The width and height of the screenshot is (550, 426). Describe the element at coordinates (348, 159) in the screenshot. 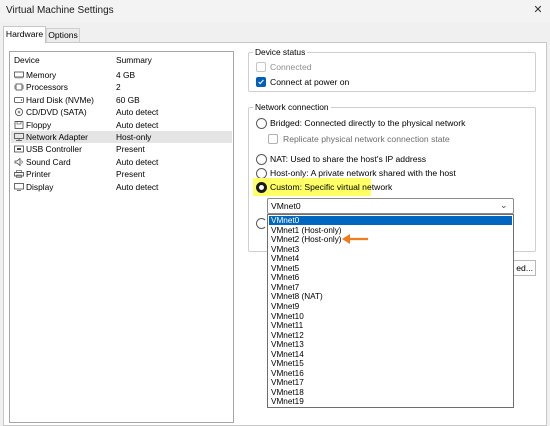

I see `nat-label: NAT: Used to share the host's IP address` at that location.